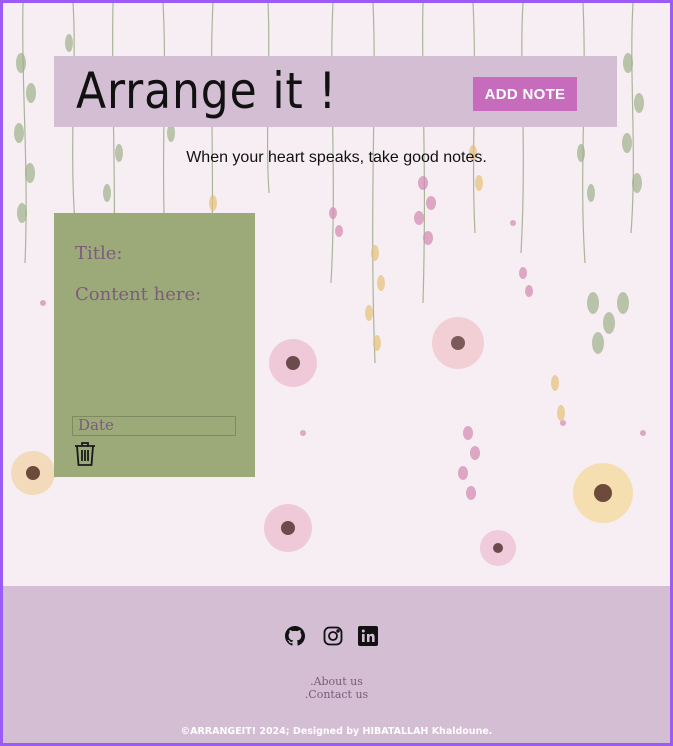  I want to click on instagram-icon, so click(333, 636).